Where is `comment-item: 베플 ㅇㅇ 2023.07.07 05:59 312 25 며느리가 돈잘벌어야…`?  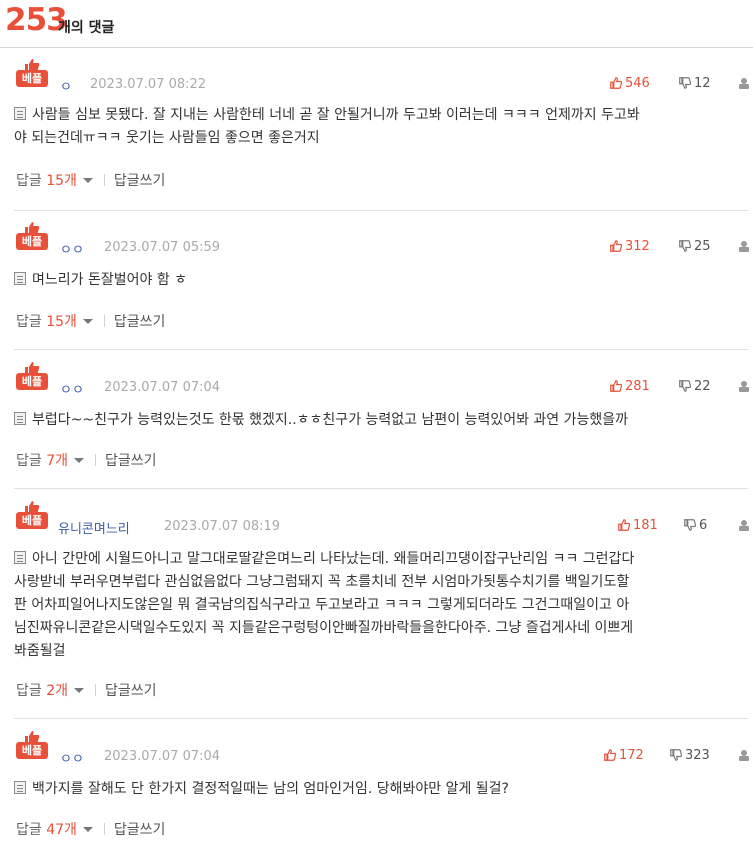 comment-item: 베플 ㅇㅇ 2023.07.07 05:59 312 25 며느리가 돈잘벌어야… is located at coordinates (382, 285).